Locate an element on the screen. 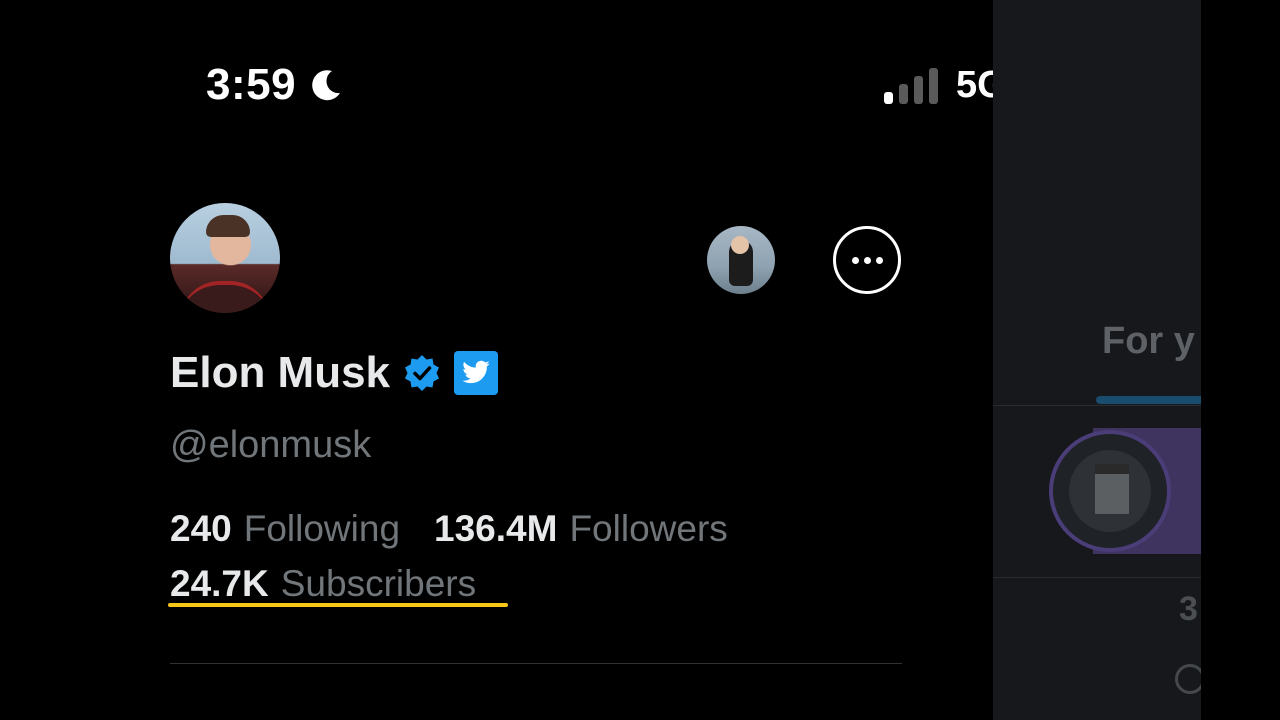 The height and width of the screenshot is (720, 1280). following-label: Following is located at coordinates (322, 528).